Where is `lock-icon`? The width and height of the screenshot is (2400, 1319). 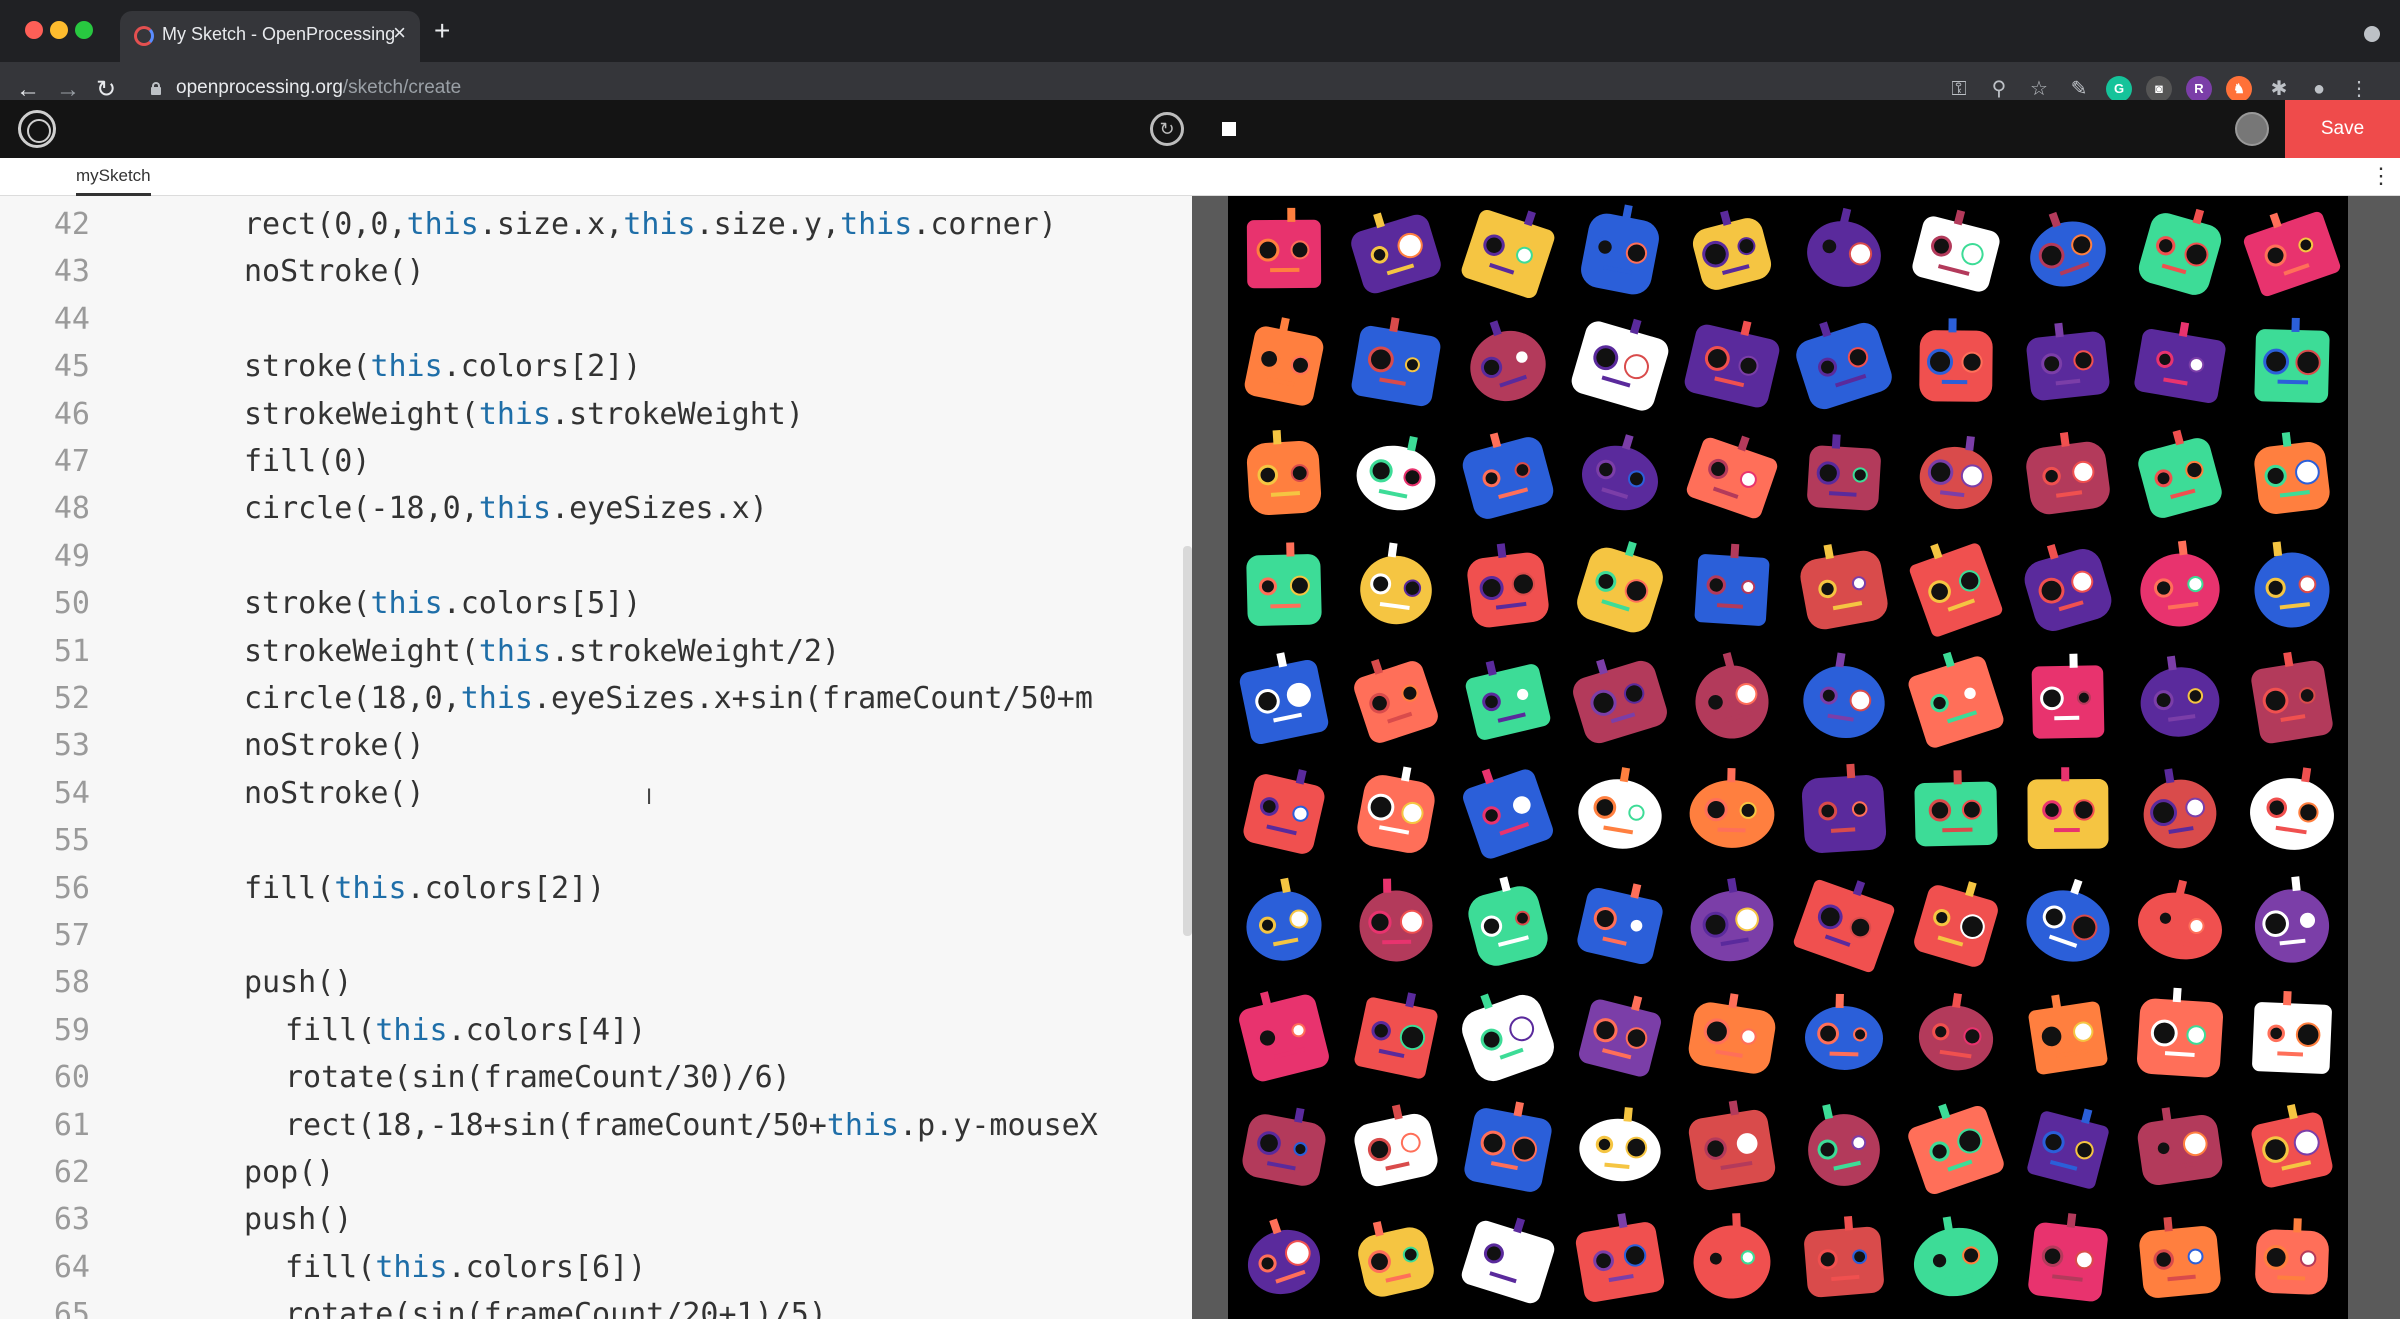 lock-icon is located at coordinates (156, 89).